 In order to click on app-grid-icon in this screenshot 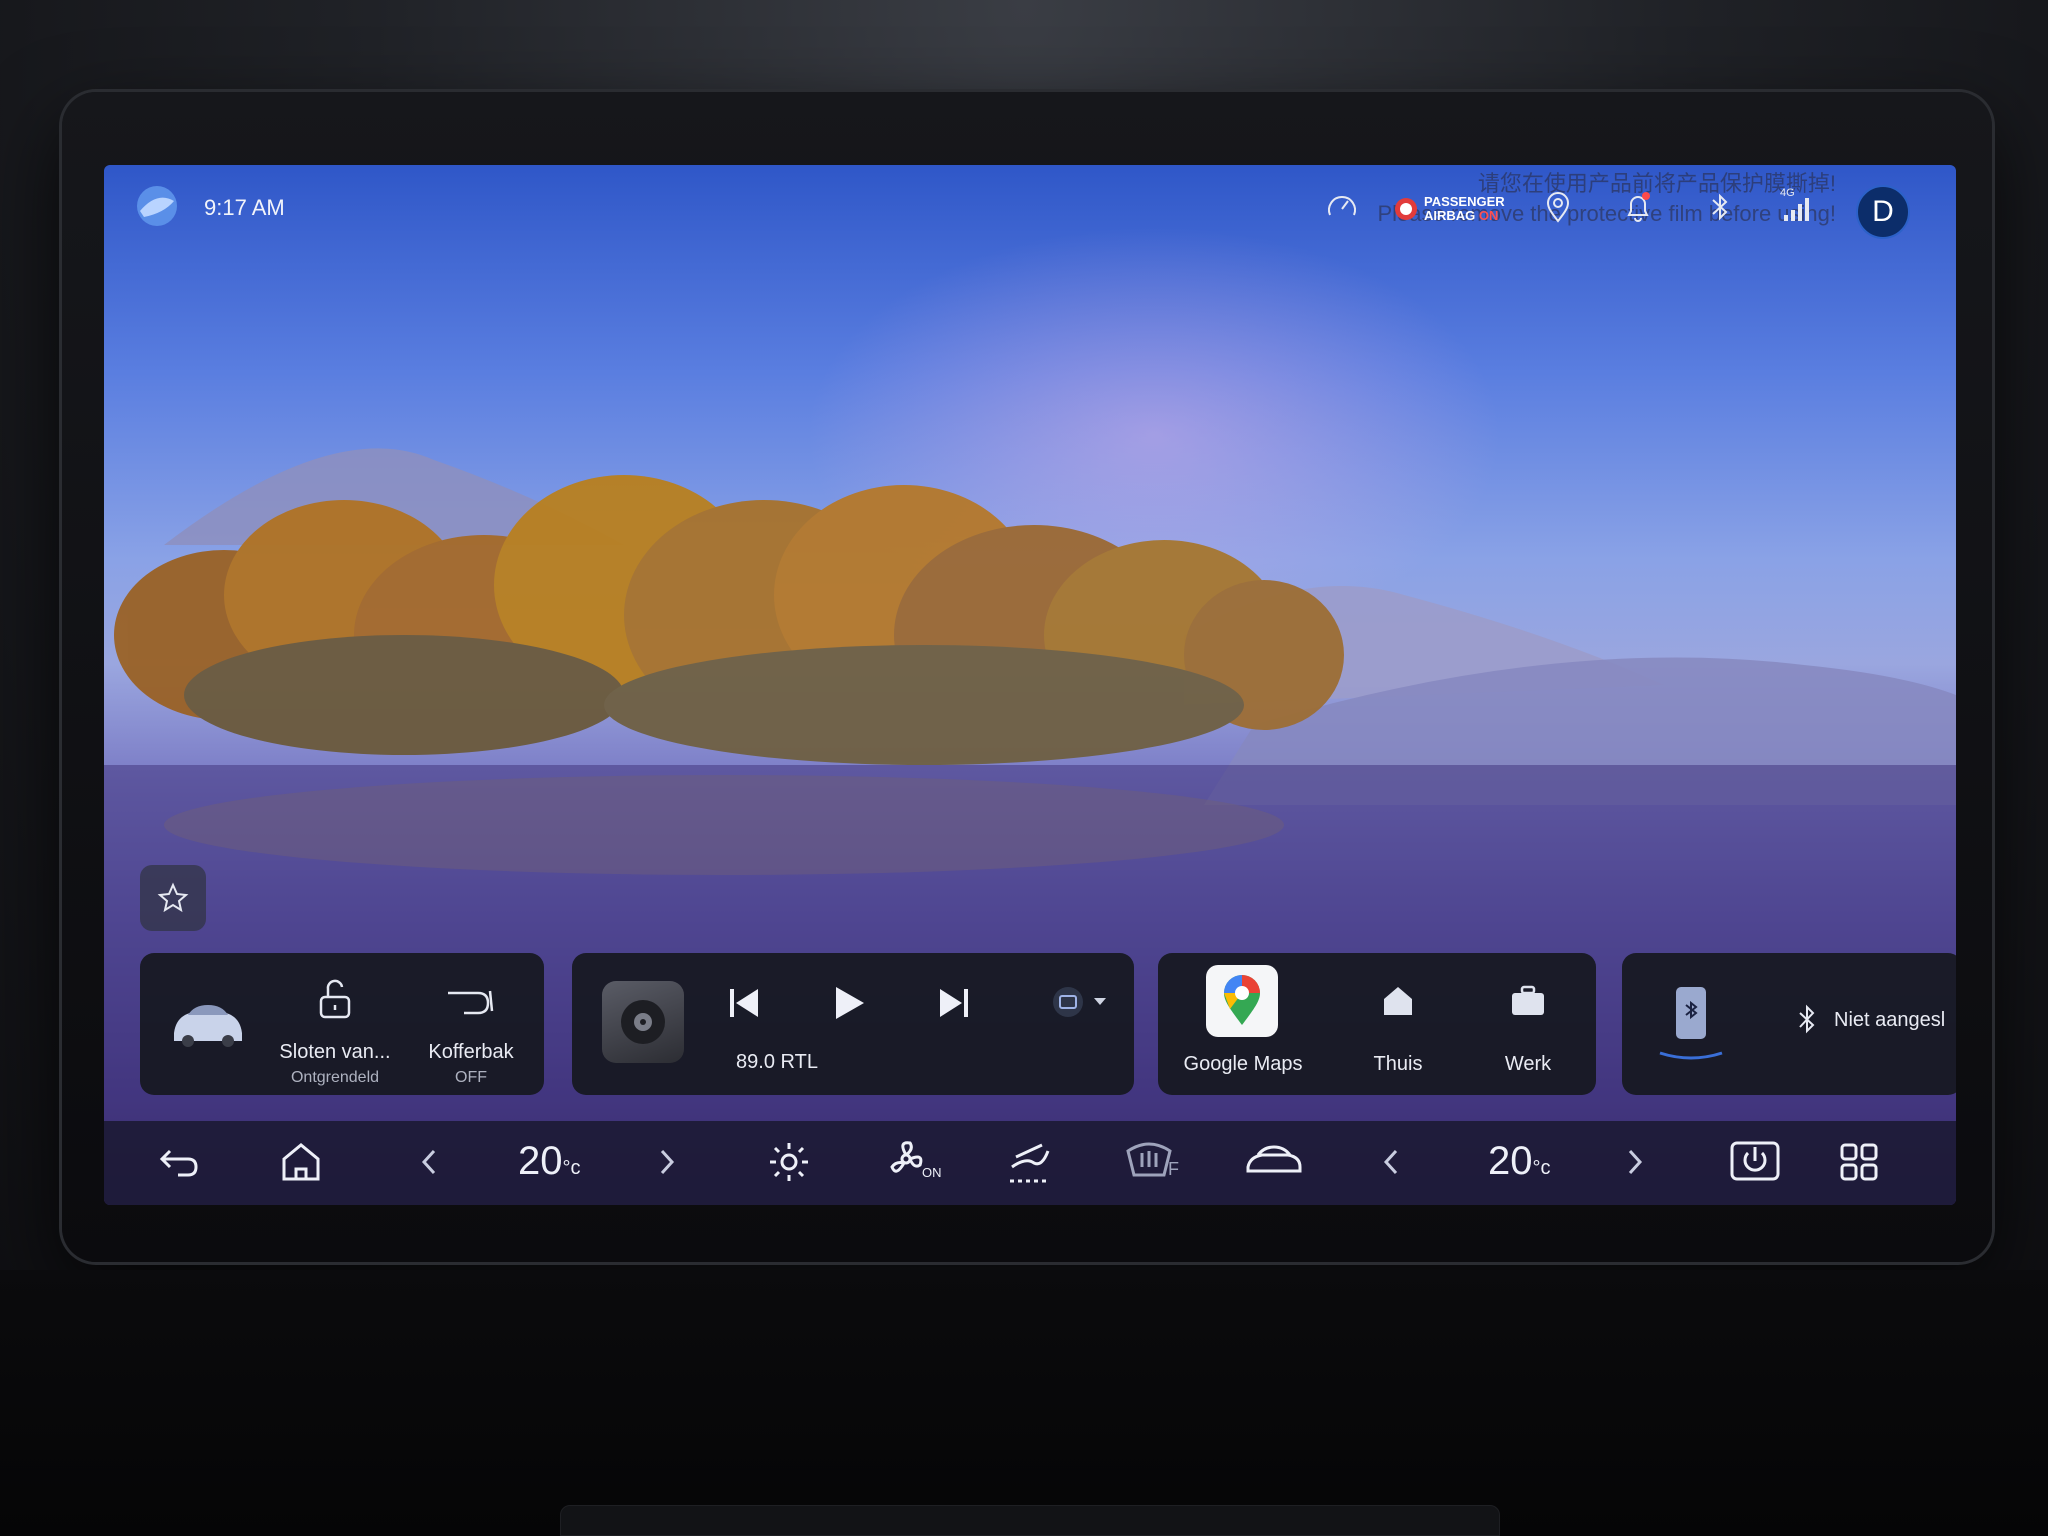, I will do `click(1859, 1162)`.